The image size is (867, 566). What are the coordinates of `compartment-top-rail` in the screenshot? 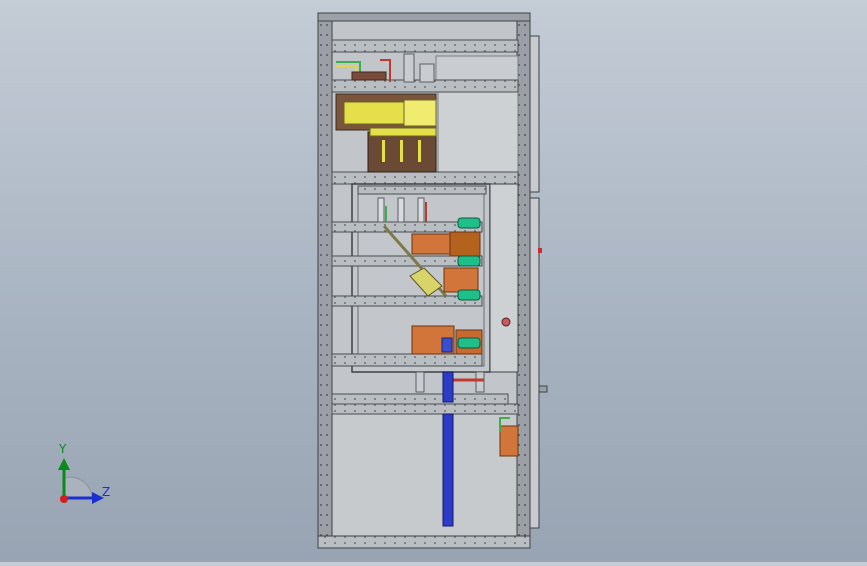 It's located at (422, 190).